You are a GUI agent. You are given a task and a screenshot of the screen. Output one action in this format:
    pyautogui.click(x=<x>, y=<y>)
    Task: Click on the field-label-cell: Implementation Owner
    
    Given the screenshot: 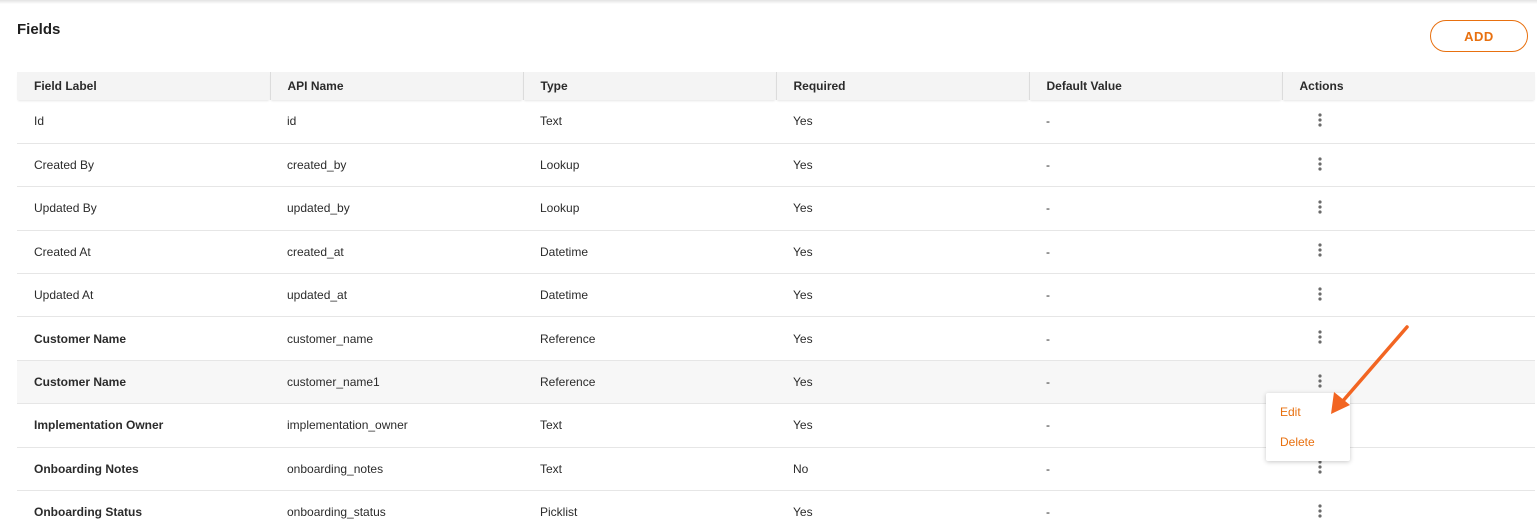 What is the action you would take?
    pyautogui.click(x=143, y=425)
    